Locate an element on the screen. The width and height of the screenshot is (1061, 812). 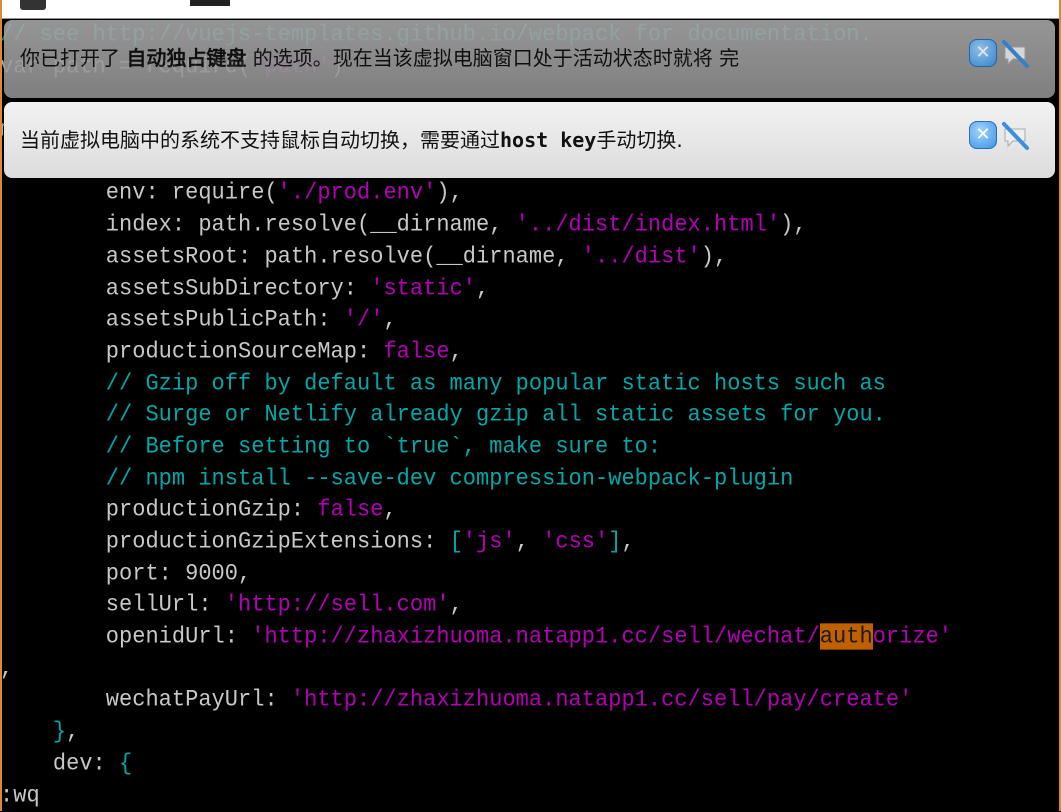
code-token: 'js' is located at coordinates (489, 541).